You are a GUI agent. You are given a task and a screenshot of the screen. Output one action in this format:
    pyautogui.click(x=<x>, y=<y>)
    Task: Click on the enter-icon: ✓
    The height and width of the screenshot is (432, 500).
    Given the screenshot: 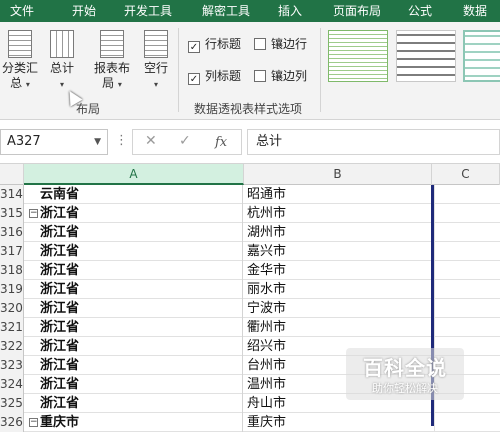 What is the action you would take?
    pyautogui.click(x=185, y=141)
    